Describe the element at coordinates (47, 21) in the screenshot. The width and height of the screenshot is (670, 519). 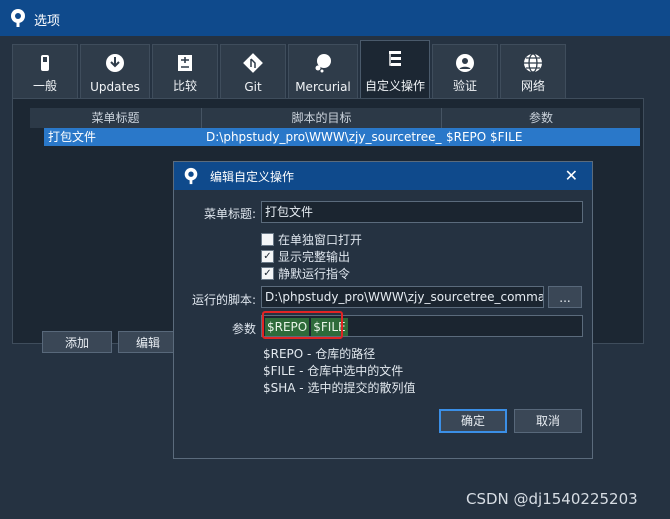
I see `window-title: 选项` at that location.